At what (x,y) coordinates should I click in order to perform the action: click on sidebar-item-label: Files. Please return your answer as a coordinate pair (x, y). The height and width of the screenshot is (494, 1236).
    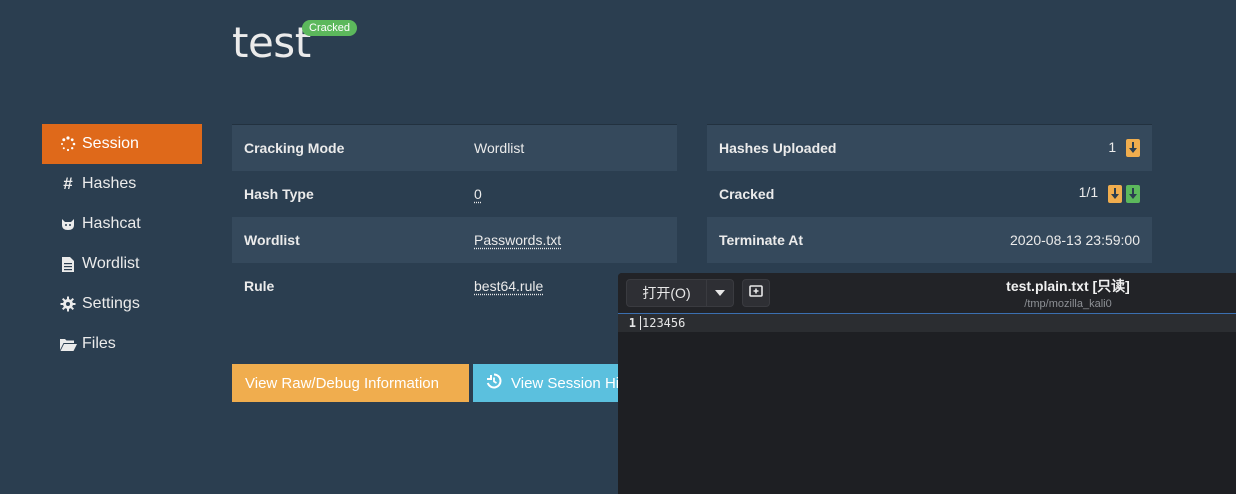
    Looking at the image, I should click on (99, 343).